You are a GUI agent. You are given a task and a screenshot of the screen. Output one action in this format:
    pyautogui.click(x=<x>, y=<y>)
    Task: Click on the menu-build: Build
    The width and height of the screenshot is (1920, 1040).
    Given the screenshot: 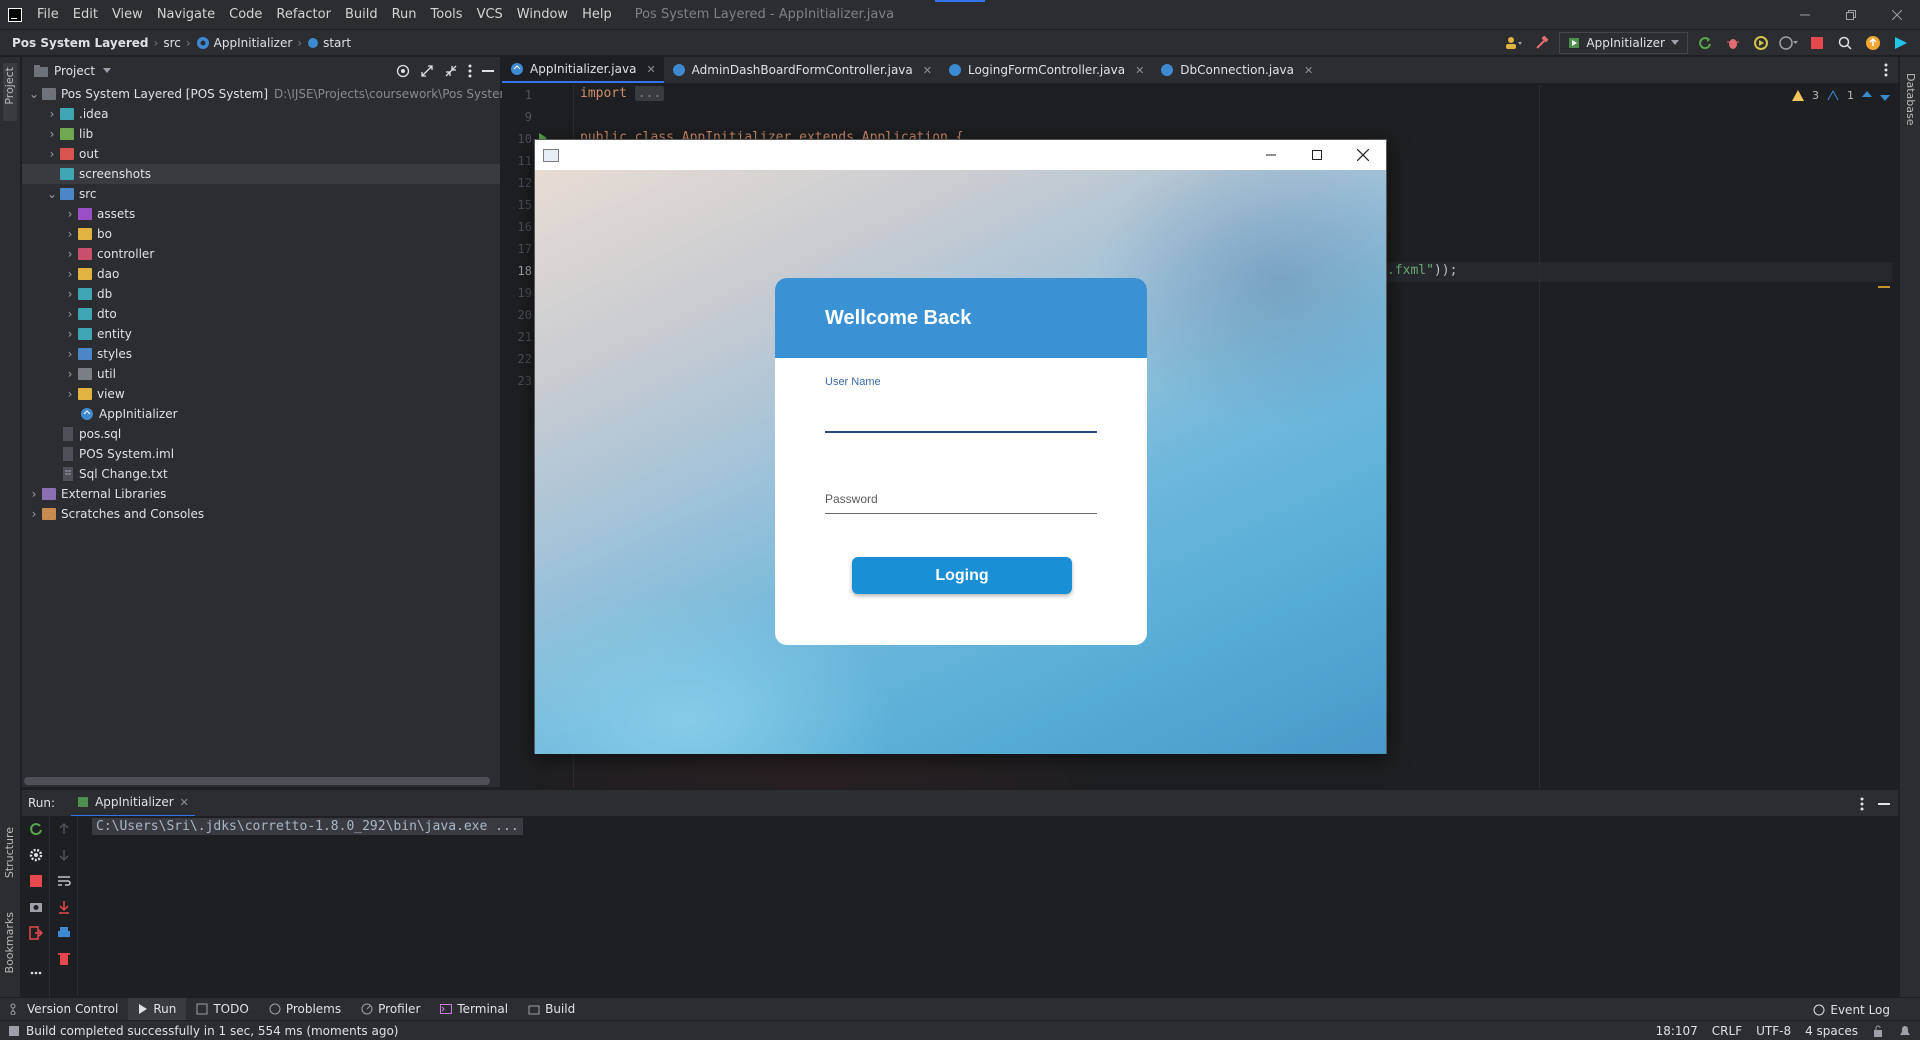 What is the action you would take?
    pyautogui.click(x=361, y=14)
    